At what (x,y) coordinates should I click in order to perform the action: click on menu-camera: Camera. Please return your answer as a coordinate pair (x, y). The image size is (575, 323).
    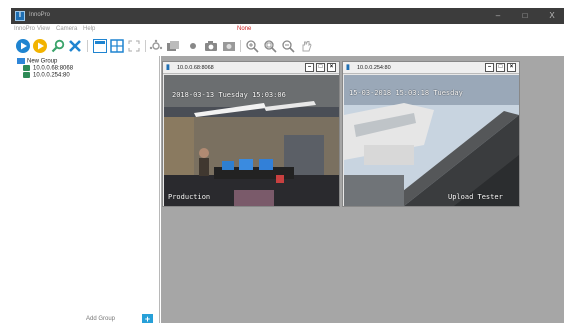
    Looking at the image, I should click on (66, 29).